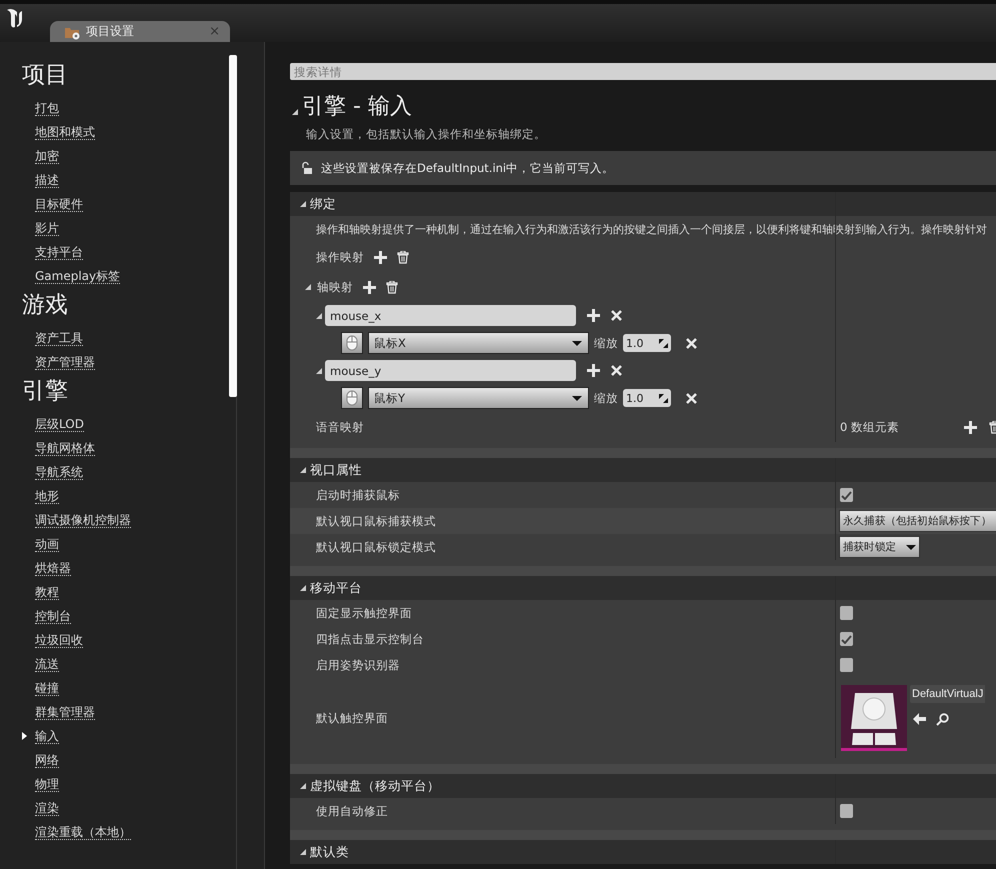 The height and width of the screenshot is (869, 996). I want to click on sidebar-item: 烘焙器, so click(53, 568).